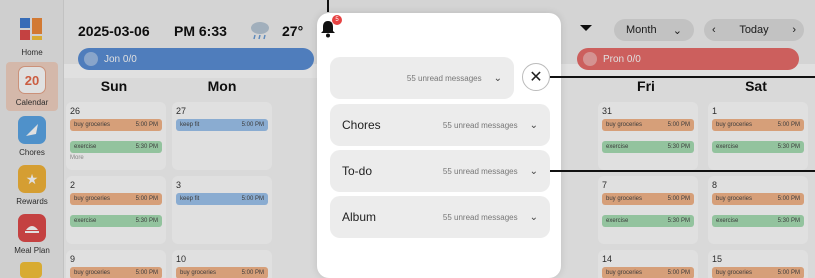  What do you see at coordinates (440, 125) in the screenshot?
I see `notification-section-chores: Chores 55 unread messages ⌄` at bounding box center [440, 125].